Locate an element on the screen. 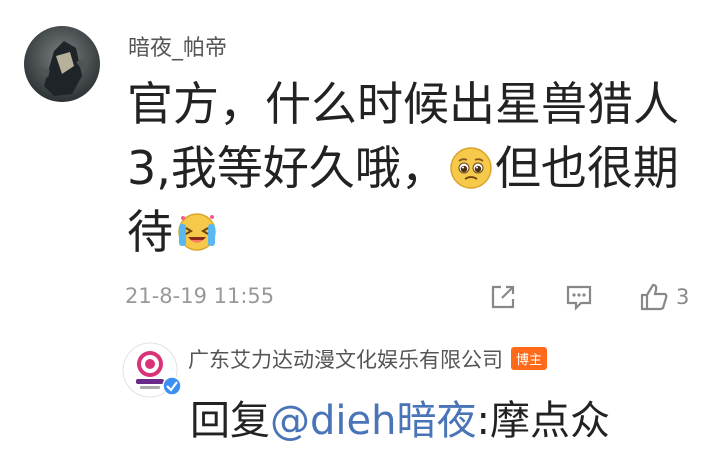  crying-laughing-emoji-icon is located at coordinates (197, 228).